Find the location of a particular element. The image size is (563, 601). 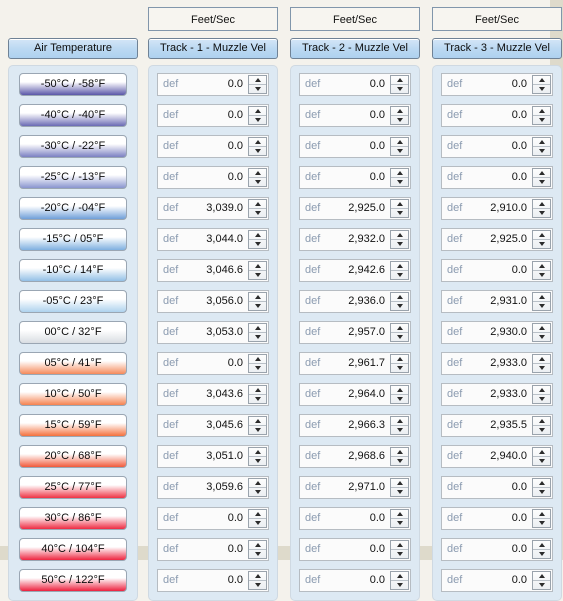

temperature-button: 25°C / 77°F is located at coordinates (73, 487).